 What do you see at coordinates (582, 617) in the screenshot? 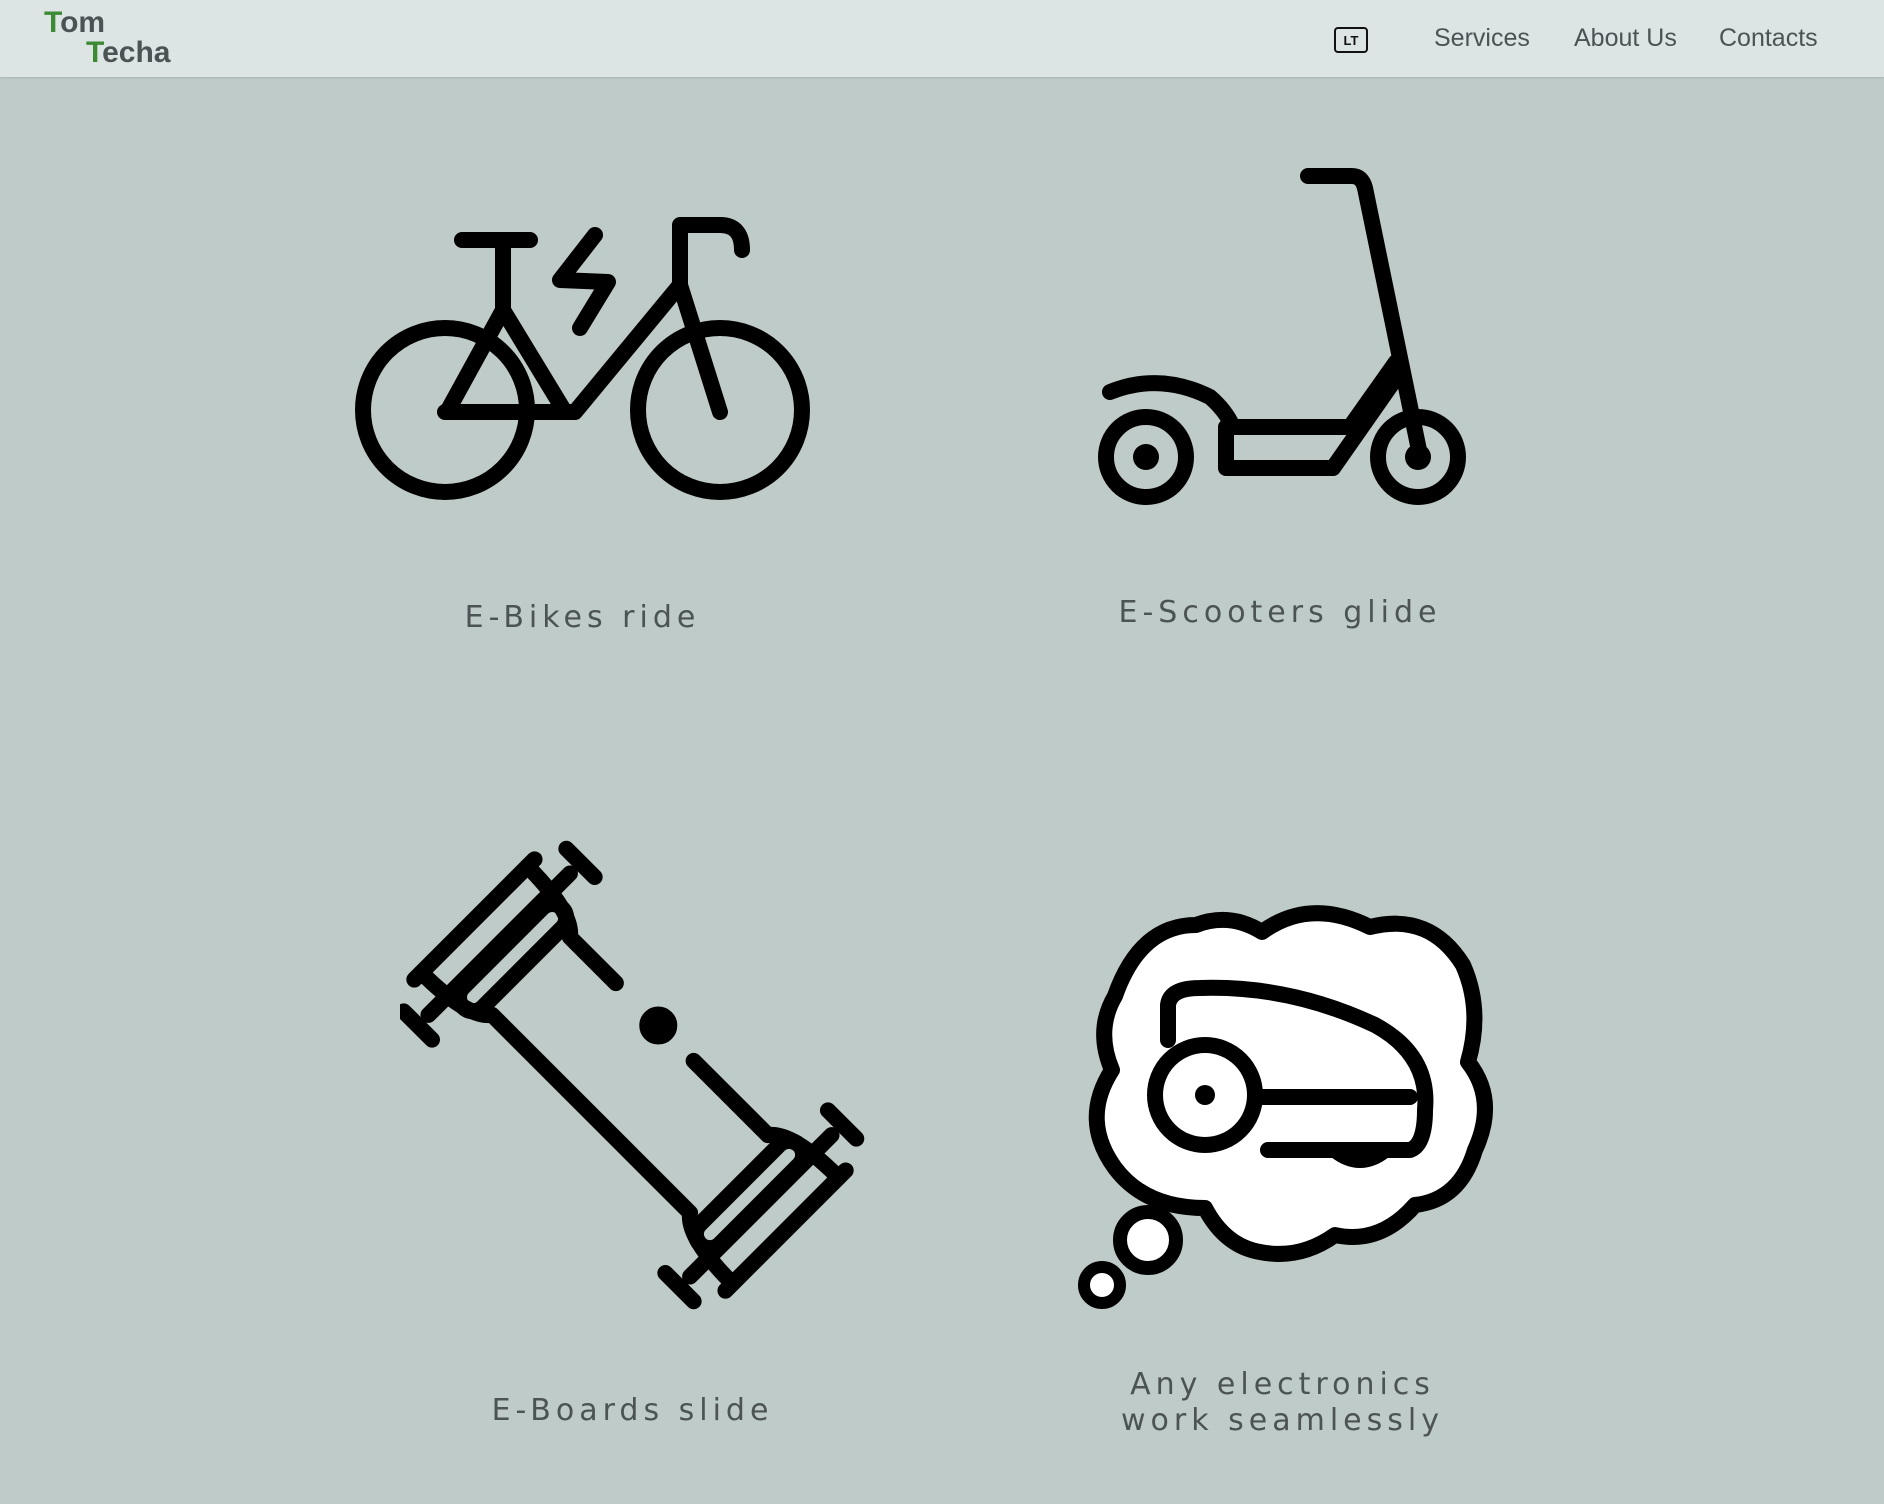
I see `card-caption-ebikes: E-Bikes ride` at bounding box center [582, 617].